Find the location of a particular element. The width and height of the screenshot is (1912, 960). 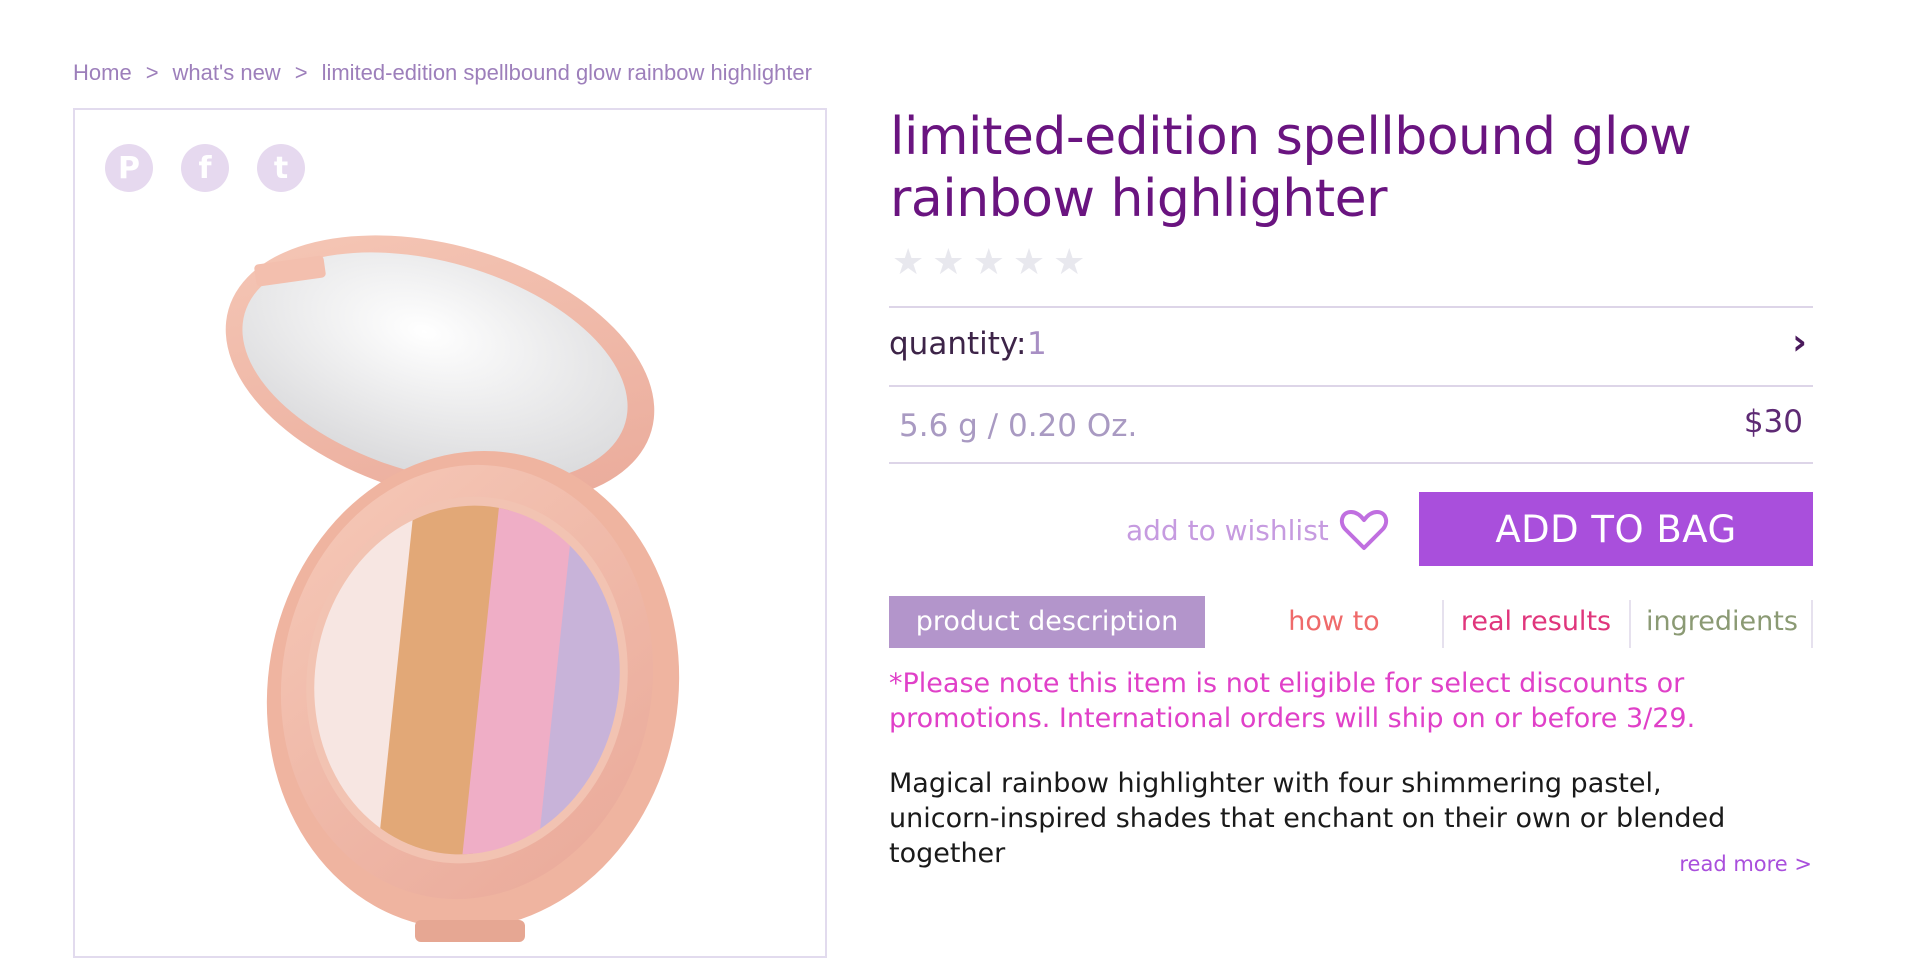

breadcrumb-whats-new: what's new is located at coordinates (227, 72).